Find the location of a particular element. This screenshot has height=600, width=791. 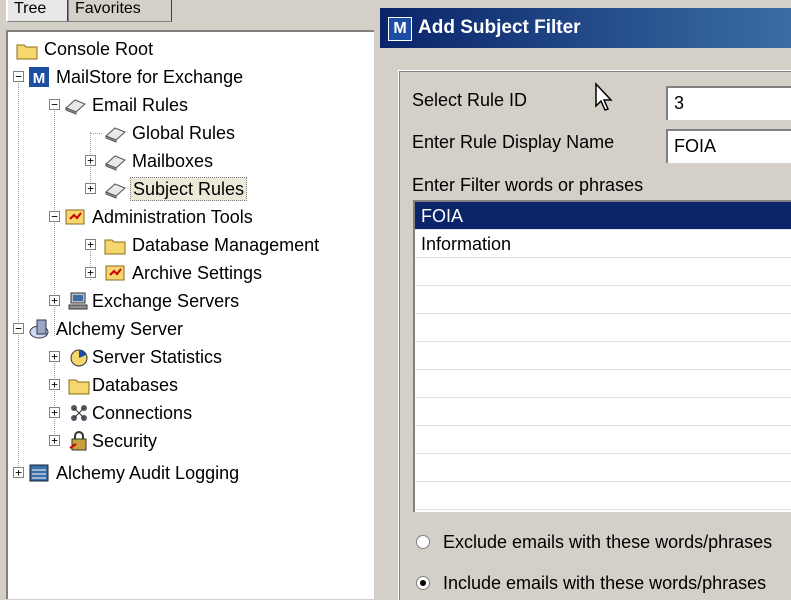

tab-tree: Tree is located at coordinates (37, 11).